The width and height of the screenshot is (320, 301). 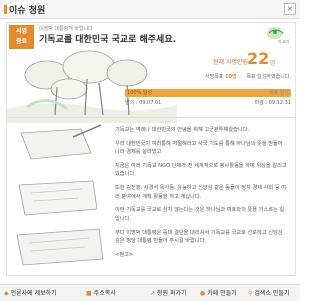 What do you see at coordinates (272, 103) in the screenshot?
I see `end-date: 마감 : 09.12.31` at bounding box center [272, 103].